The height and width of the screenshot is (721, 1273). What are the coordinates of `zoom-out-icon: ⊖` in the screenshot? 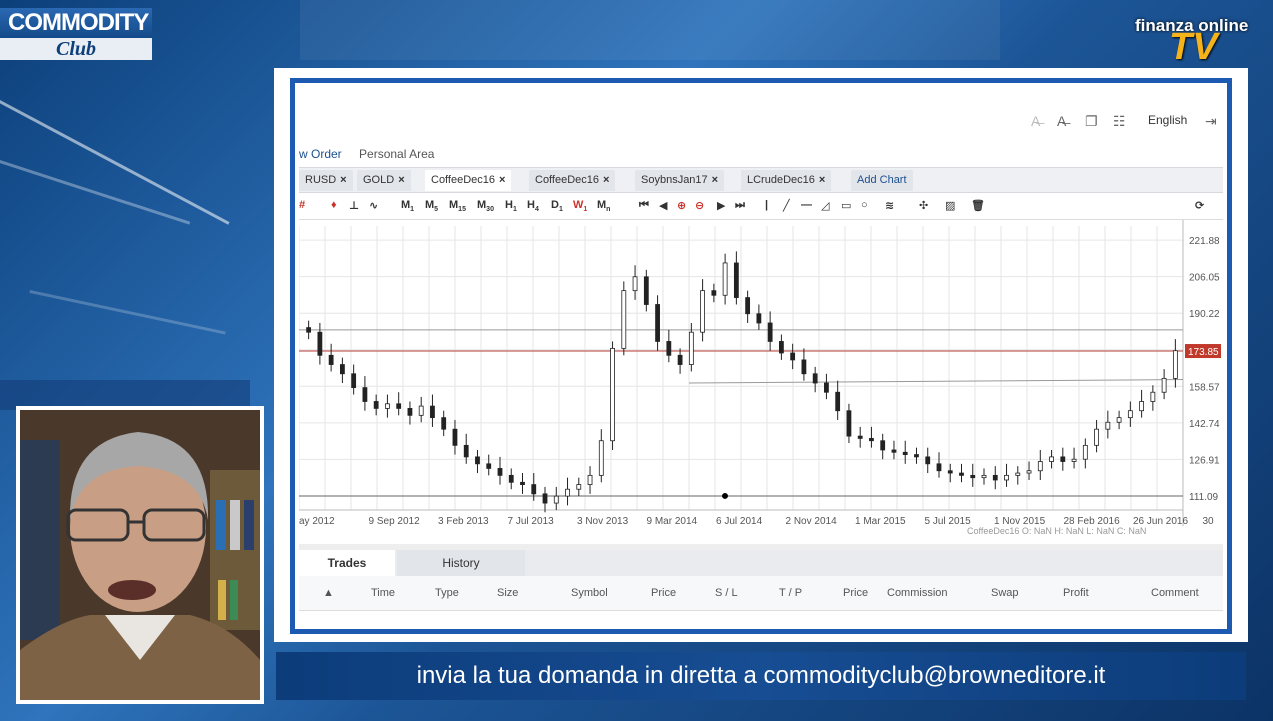 It's located at (699, 205).